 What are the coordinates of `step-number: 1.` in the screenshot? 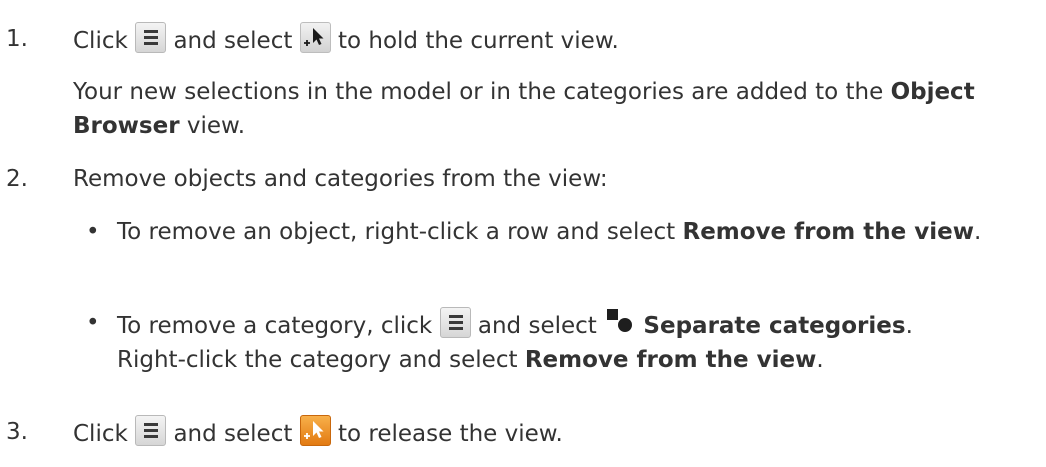 It's located at (17, 39).